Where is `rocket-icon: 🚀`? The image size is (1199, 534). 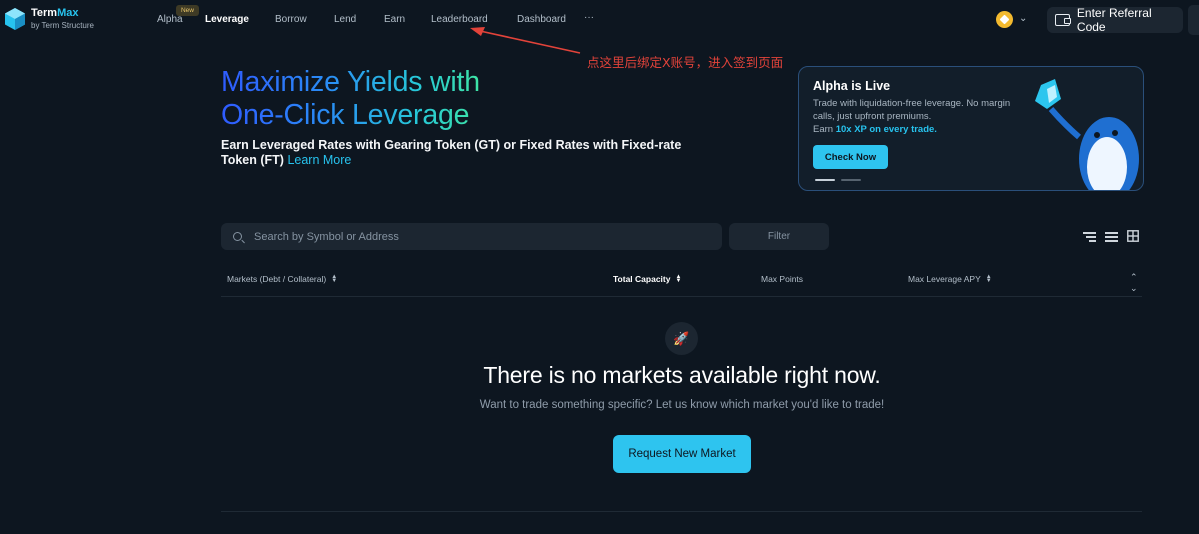
rocket-icon: 🚀 is located at coordinates (681, 338).